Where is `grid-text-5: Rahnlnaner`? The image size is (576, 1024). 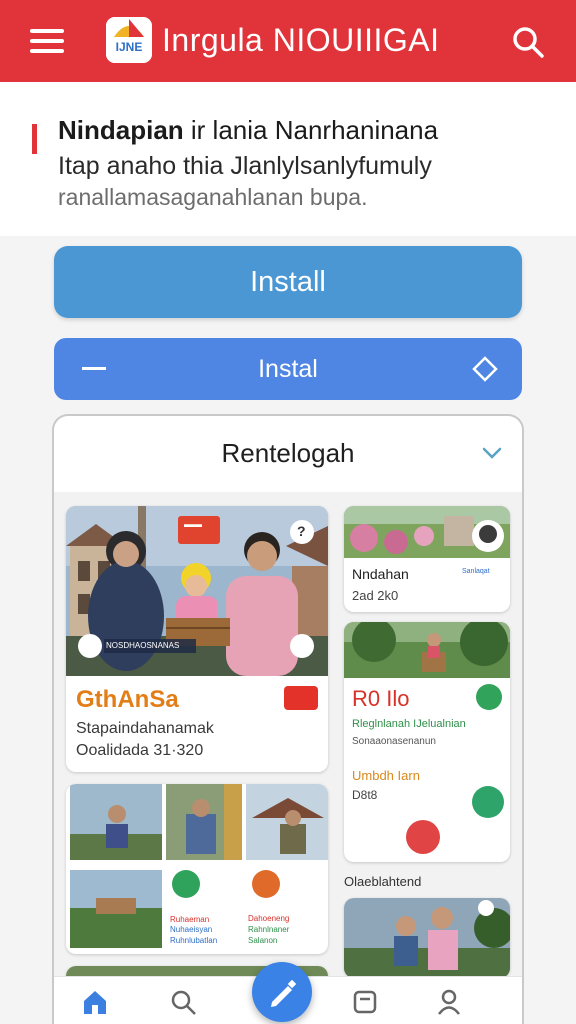
grid-text-5: Rahnlnaner is located at coordinates (269, 929).